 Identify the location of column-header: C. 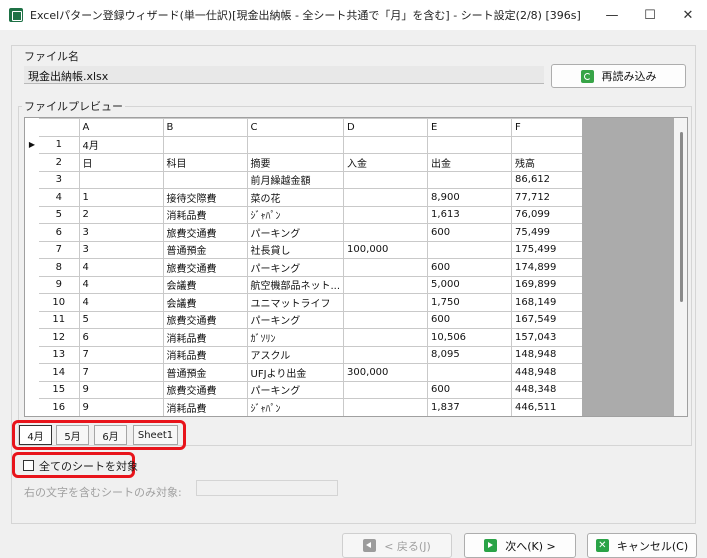
(295, 127).